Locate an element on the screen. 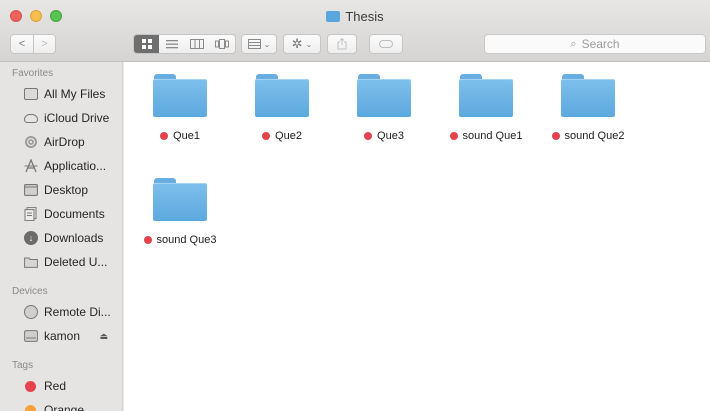  sidebar-item-all-my-files: All My Files is located at coordinates (61, 94).